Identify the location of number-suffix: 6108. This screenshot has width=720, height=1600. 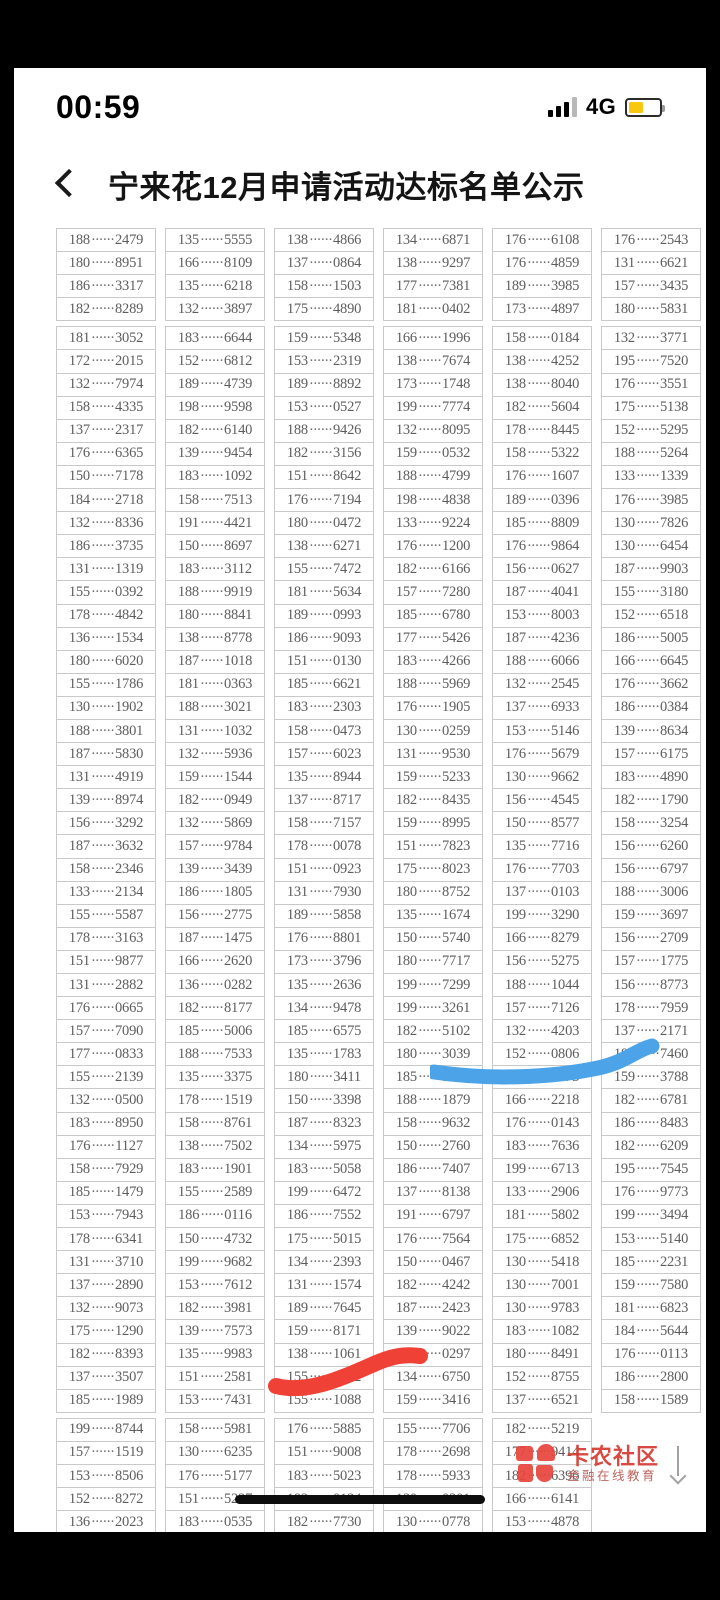
(565, 239).